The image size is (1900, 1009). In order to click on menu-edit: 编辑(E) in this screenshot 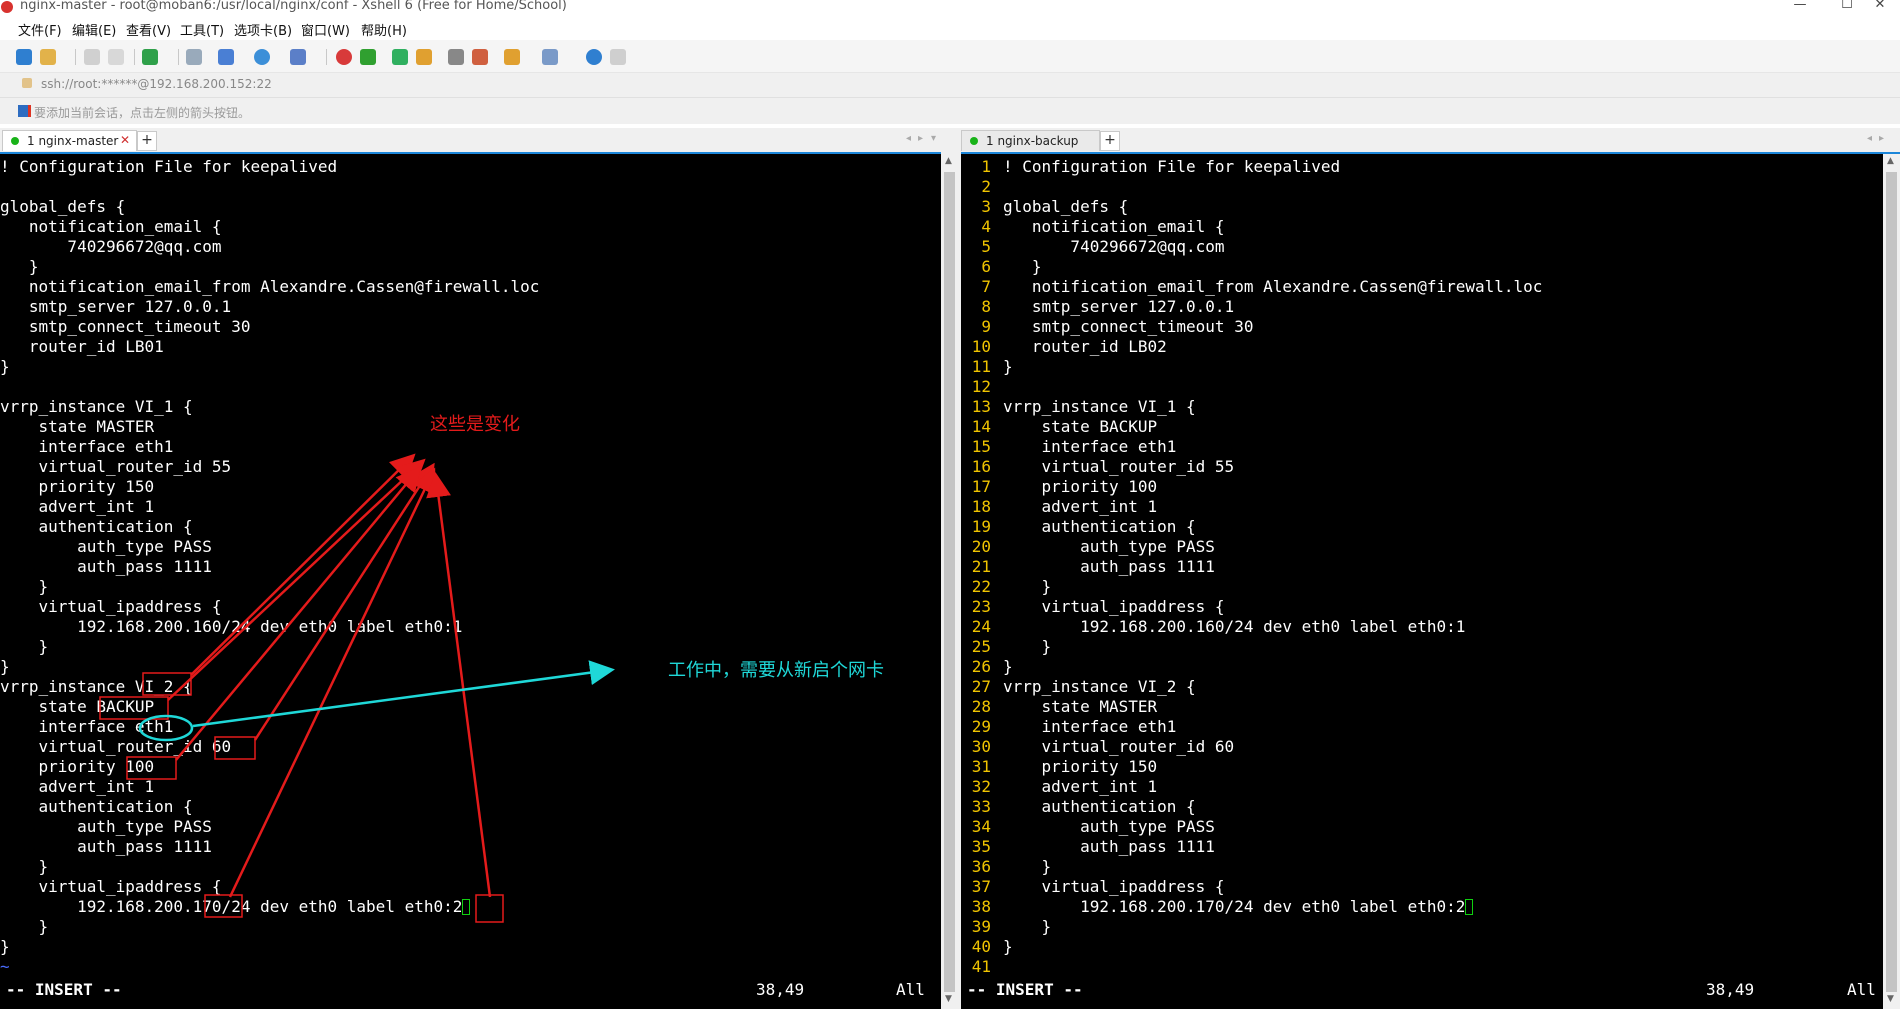, I will do `click(94, 29)`.